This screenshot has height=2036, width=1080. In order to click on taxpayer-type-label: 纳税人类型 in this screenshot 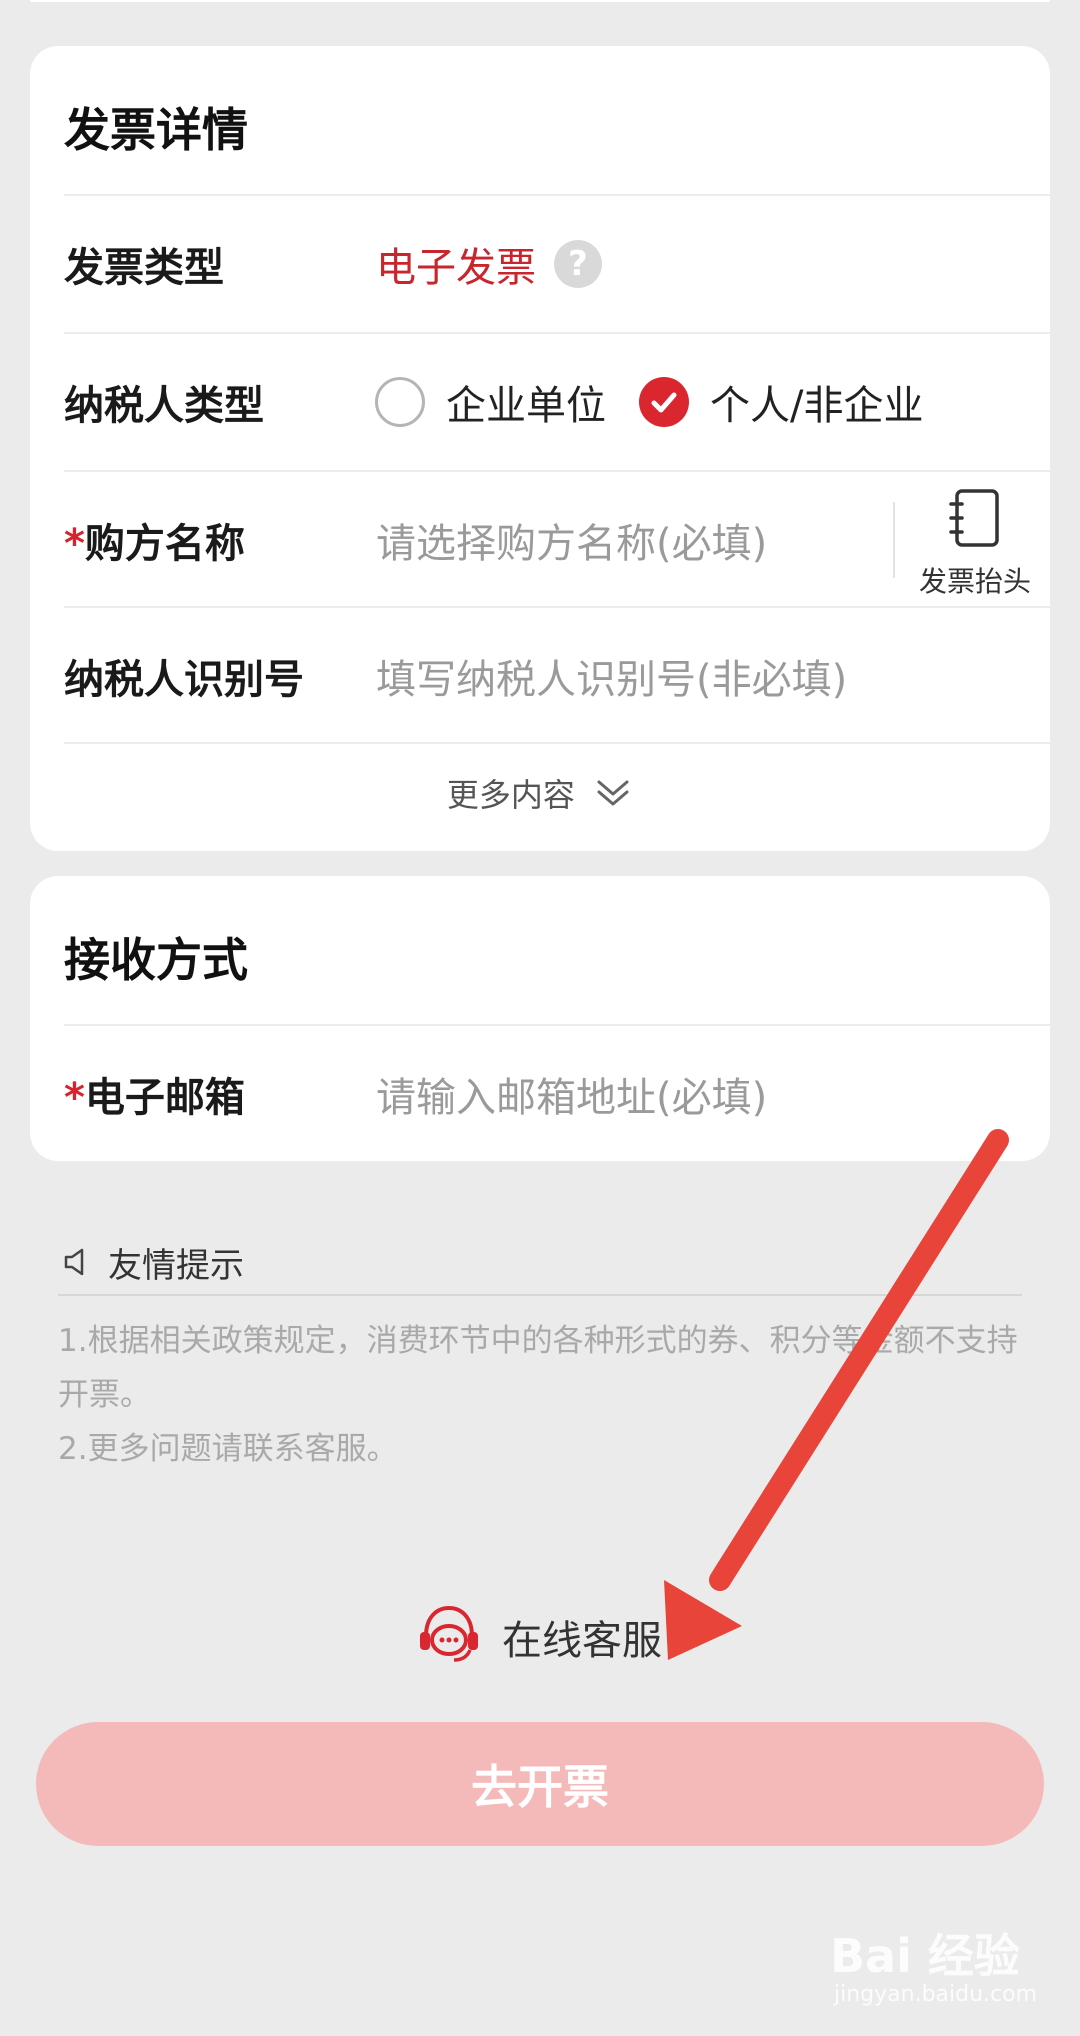, I will do `click(164, 406)`.